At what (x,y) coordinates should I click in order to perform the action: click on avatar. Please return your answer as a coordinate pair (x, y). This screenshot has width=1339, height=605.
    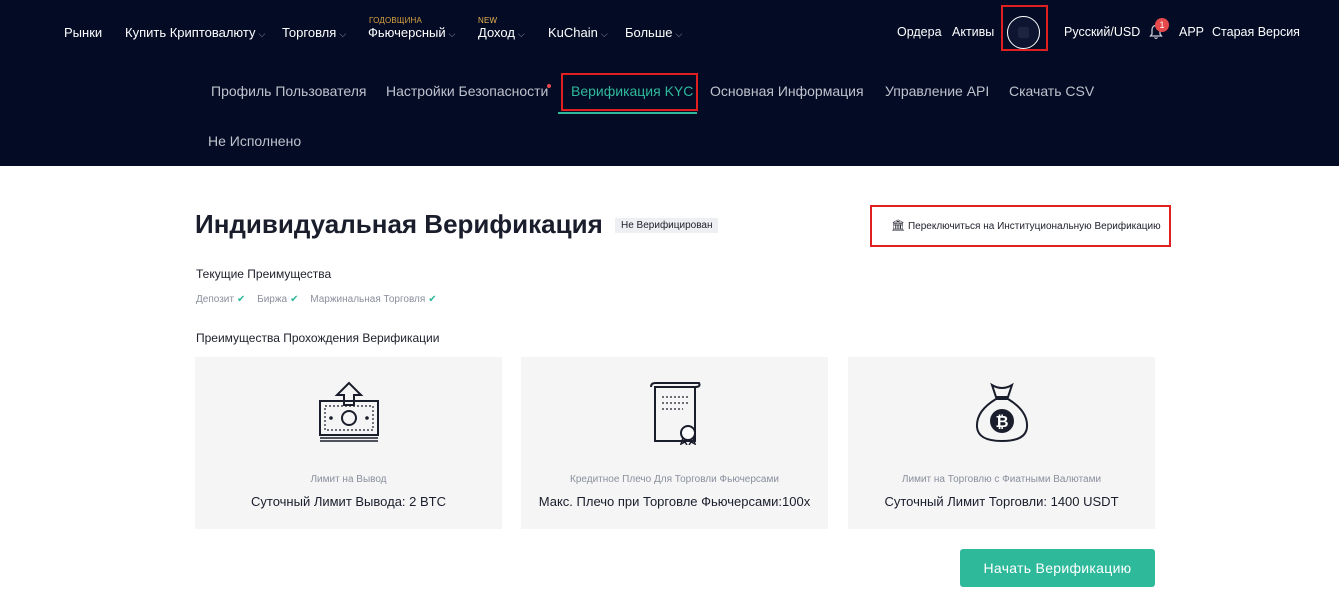
    Looking at the image, I should click on (1023, 32).